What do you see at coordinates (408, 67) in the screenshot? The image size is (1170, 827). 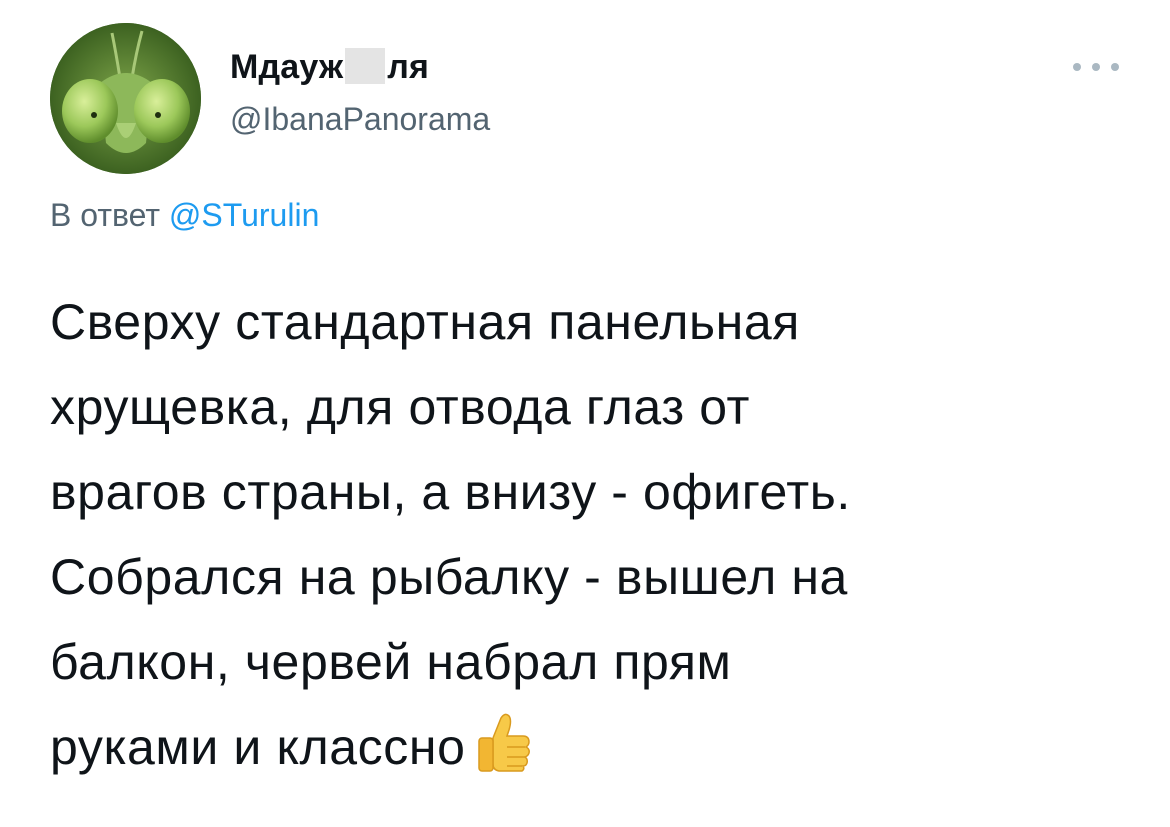 I see `display-name-end: ля` at bounding box center [408, 67].